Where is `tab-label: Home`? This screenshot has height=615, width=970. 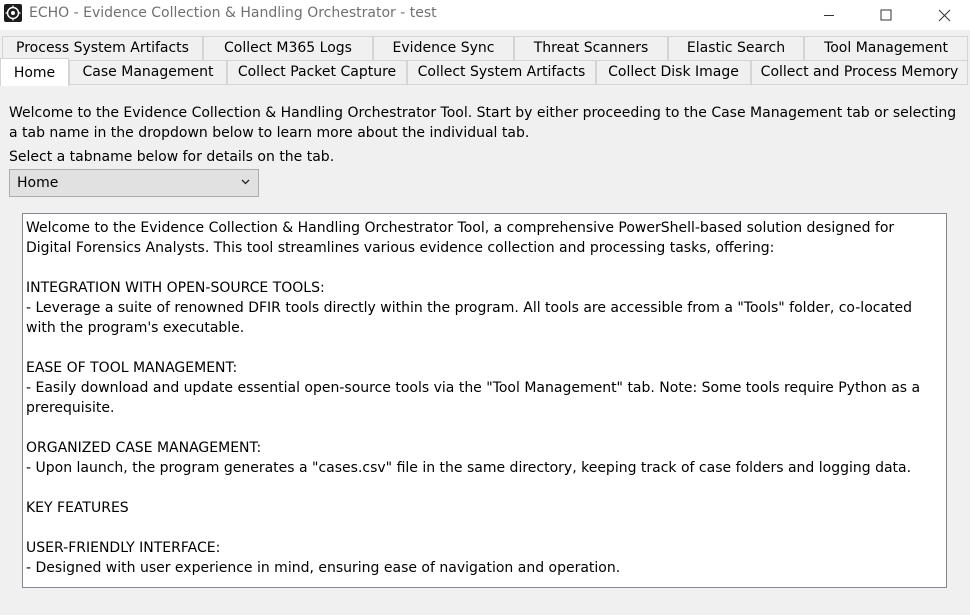
tab-label: Home is located at coordinates (34, 73).